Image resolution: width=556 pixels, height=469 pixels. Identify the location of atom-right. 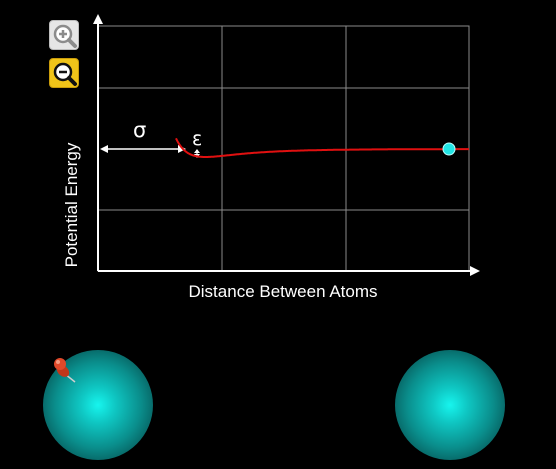
(450, 405).